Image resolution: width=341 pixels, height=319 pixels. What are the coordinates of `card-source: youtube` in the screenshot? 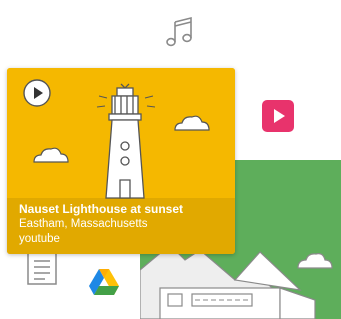 It's located at (39, 239).